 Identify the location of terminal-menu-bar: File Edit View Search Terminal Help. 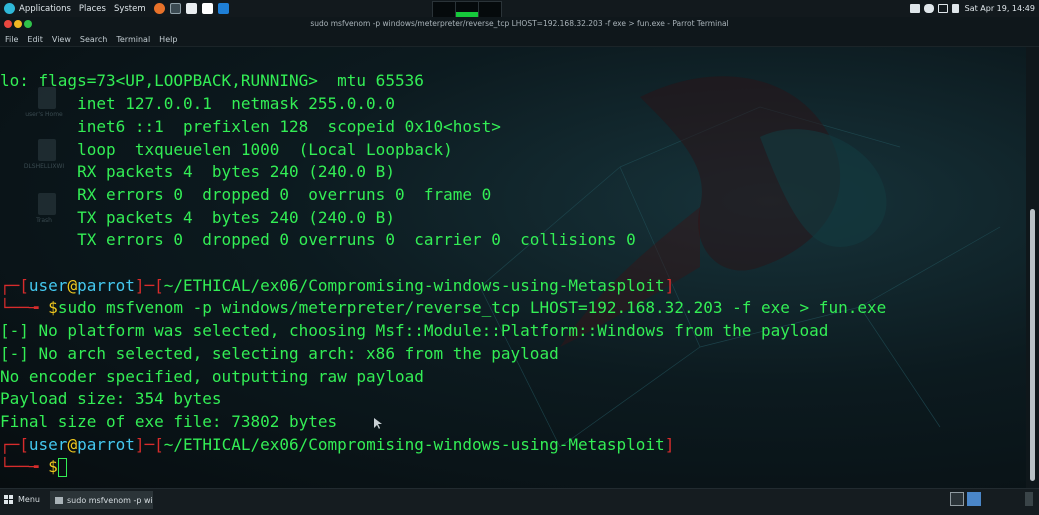
(519, 39).